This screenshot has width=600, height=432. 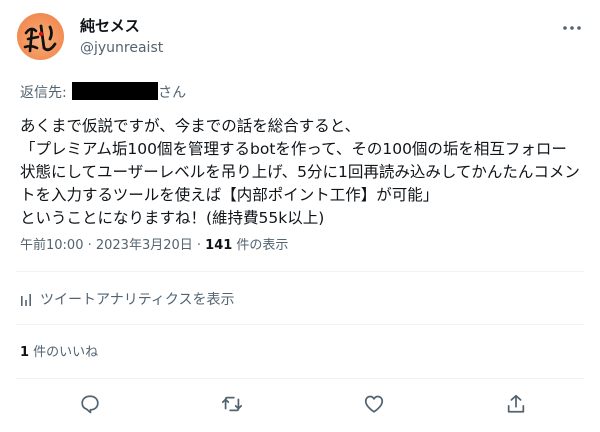 I want to click on user-handle: @jyunreaist, so click(x=121, y=48).